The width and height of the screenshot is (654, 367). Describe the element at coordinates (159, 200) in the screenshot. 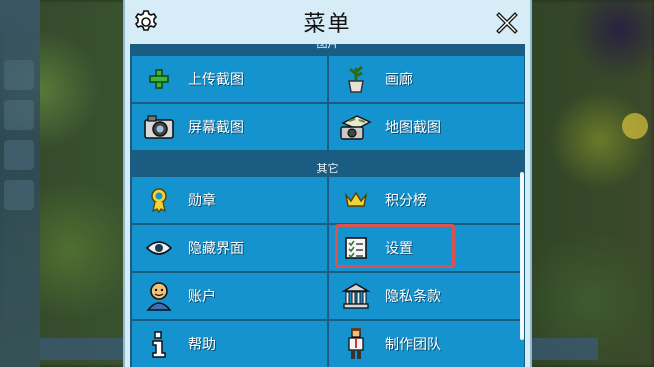

I see `medal-icon` at that location.